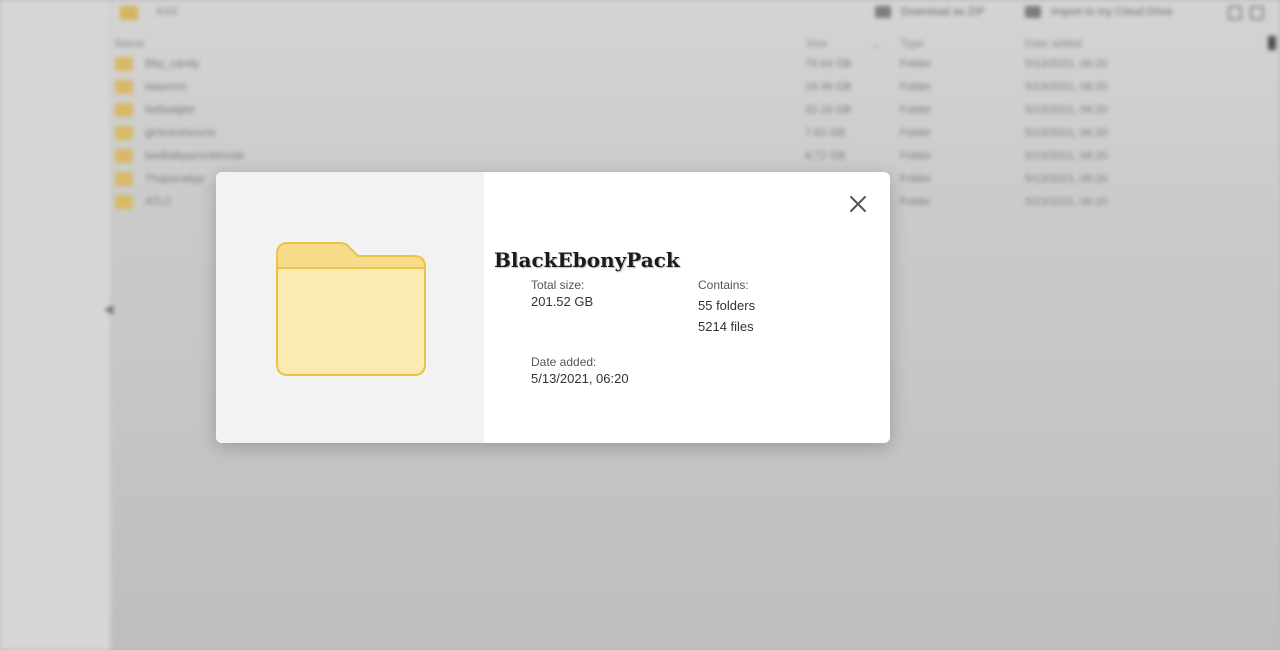 This screenshot has width=1280, height=650. I want to click on close-icon, so click(858, 204).